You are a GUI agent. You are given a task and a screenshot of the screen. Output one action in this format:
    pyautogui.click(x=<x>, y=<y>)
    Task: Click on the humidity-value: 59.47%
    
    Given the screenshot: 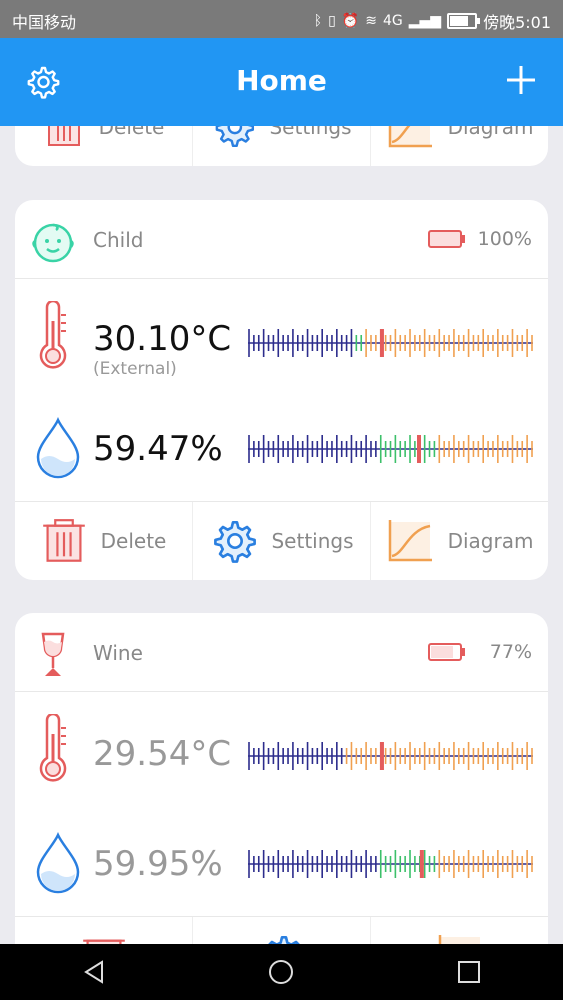 What is the action you would take?
    pyautogui.click(x=158, y=449)
    